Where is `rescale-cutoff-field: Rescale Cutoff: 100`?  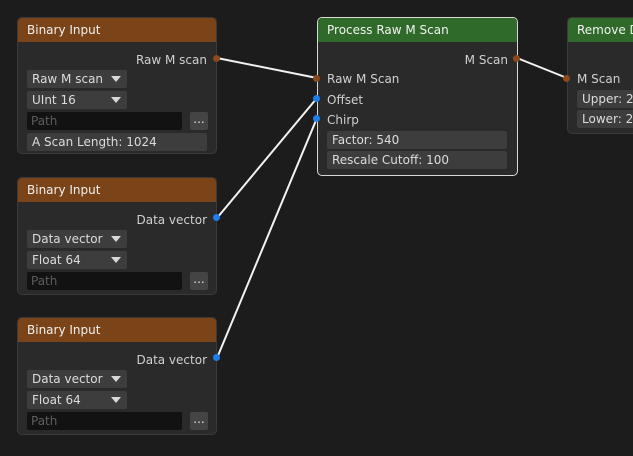
rescale-cutoff-field: Rescale Cutoff: 100 is located at coordinates (417, 160).